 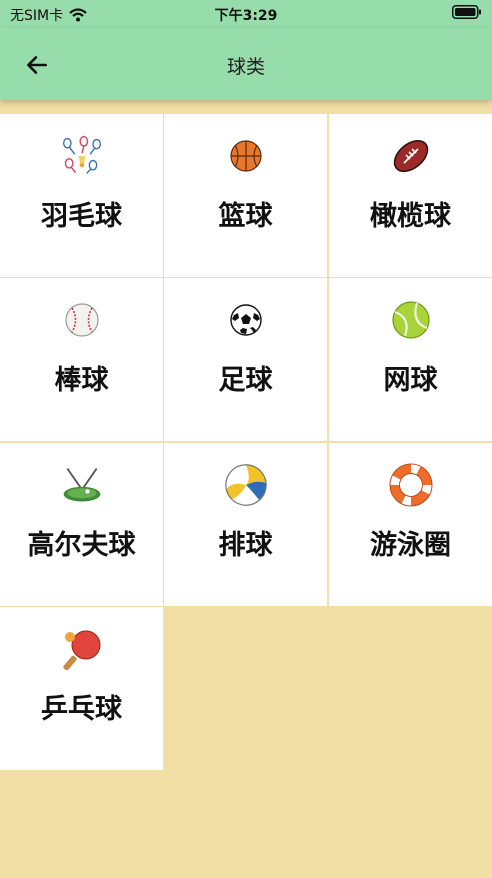 I want to click on baseball-icon, so click(x=82, y=320).